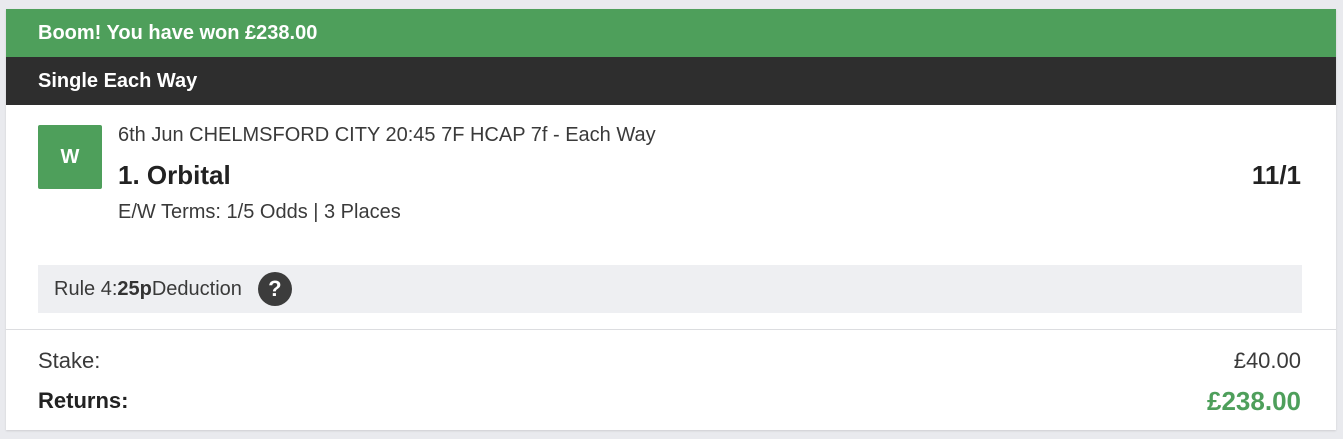 The image size is (1343, 439). I want to click on bet-type-header: Single Each Way, so click(671, 81).